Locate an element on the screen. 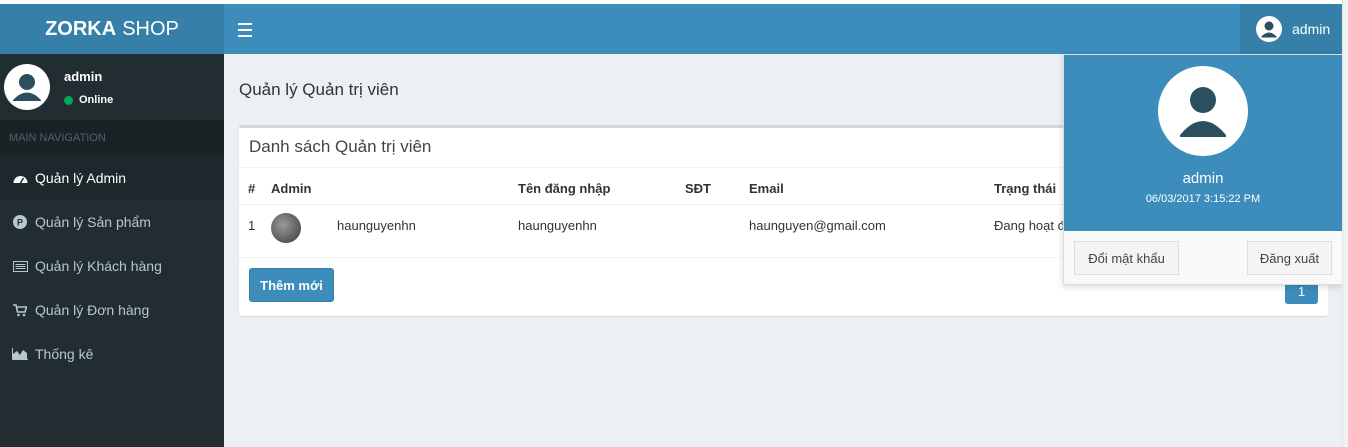 This screenshot has width=1348, height=447. sidebar-item-customers: Quản lý Khách hàng is located at coordinates (112, 266).